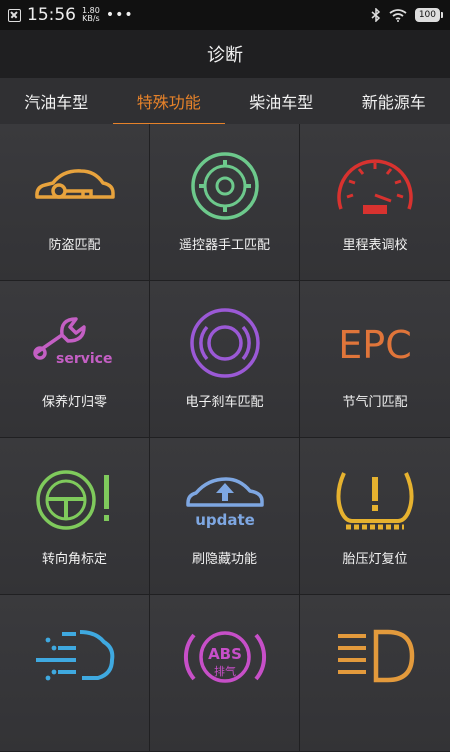 The image size is (450, 752). Describe the element at coordinates (398, 15) in the screenshot. I see `wifi-icon` at that location.